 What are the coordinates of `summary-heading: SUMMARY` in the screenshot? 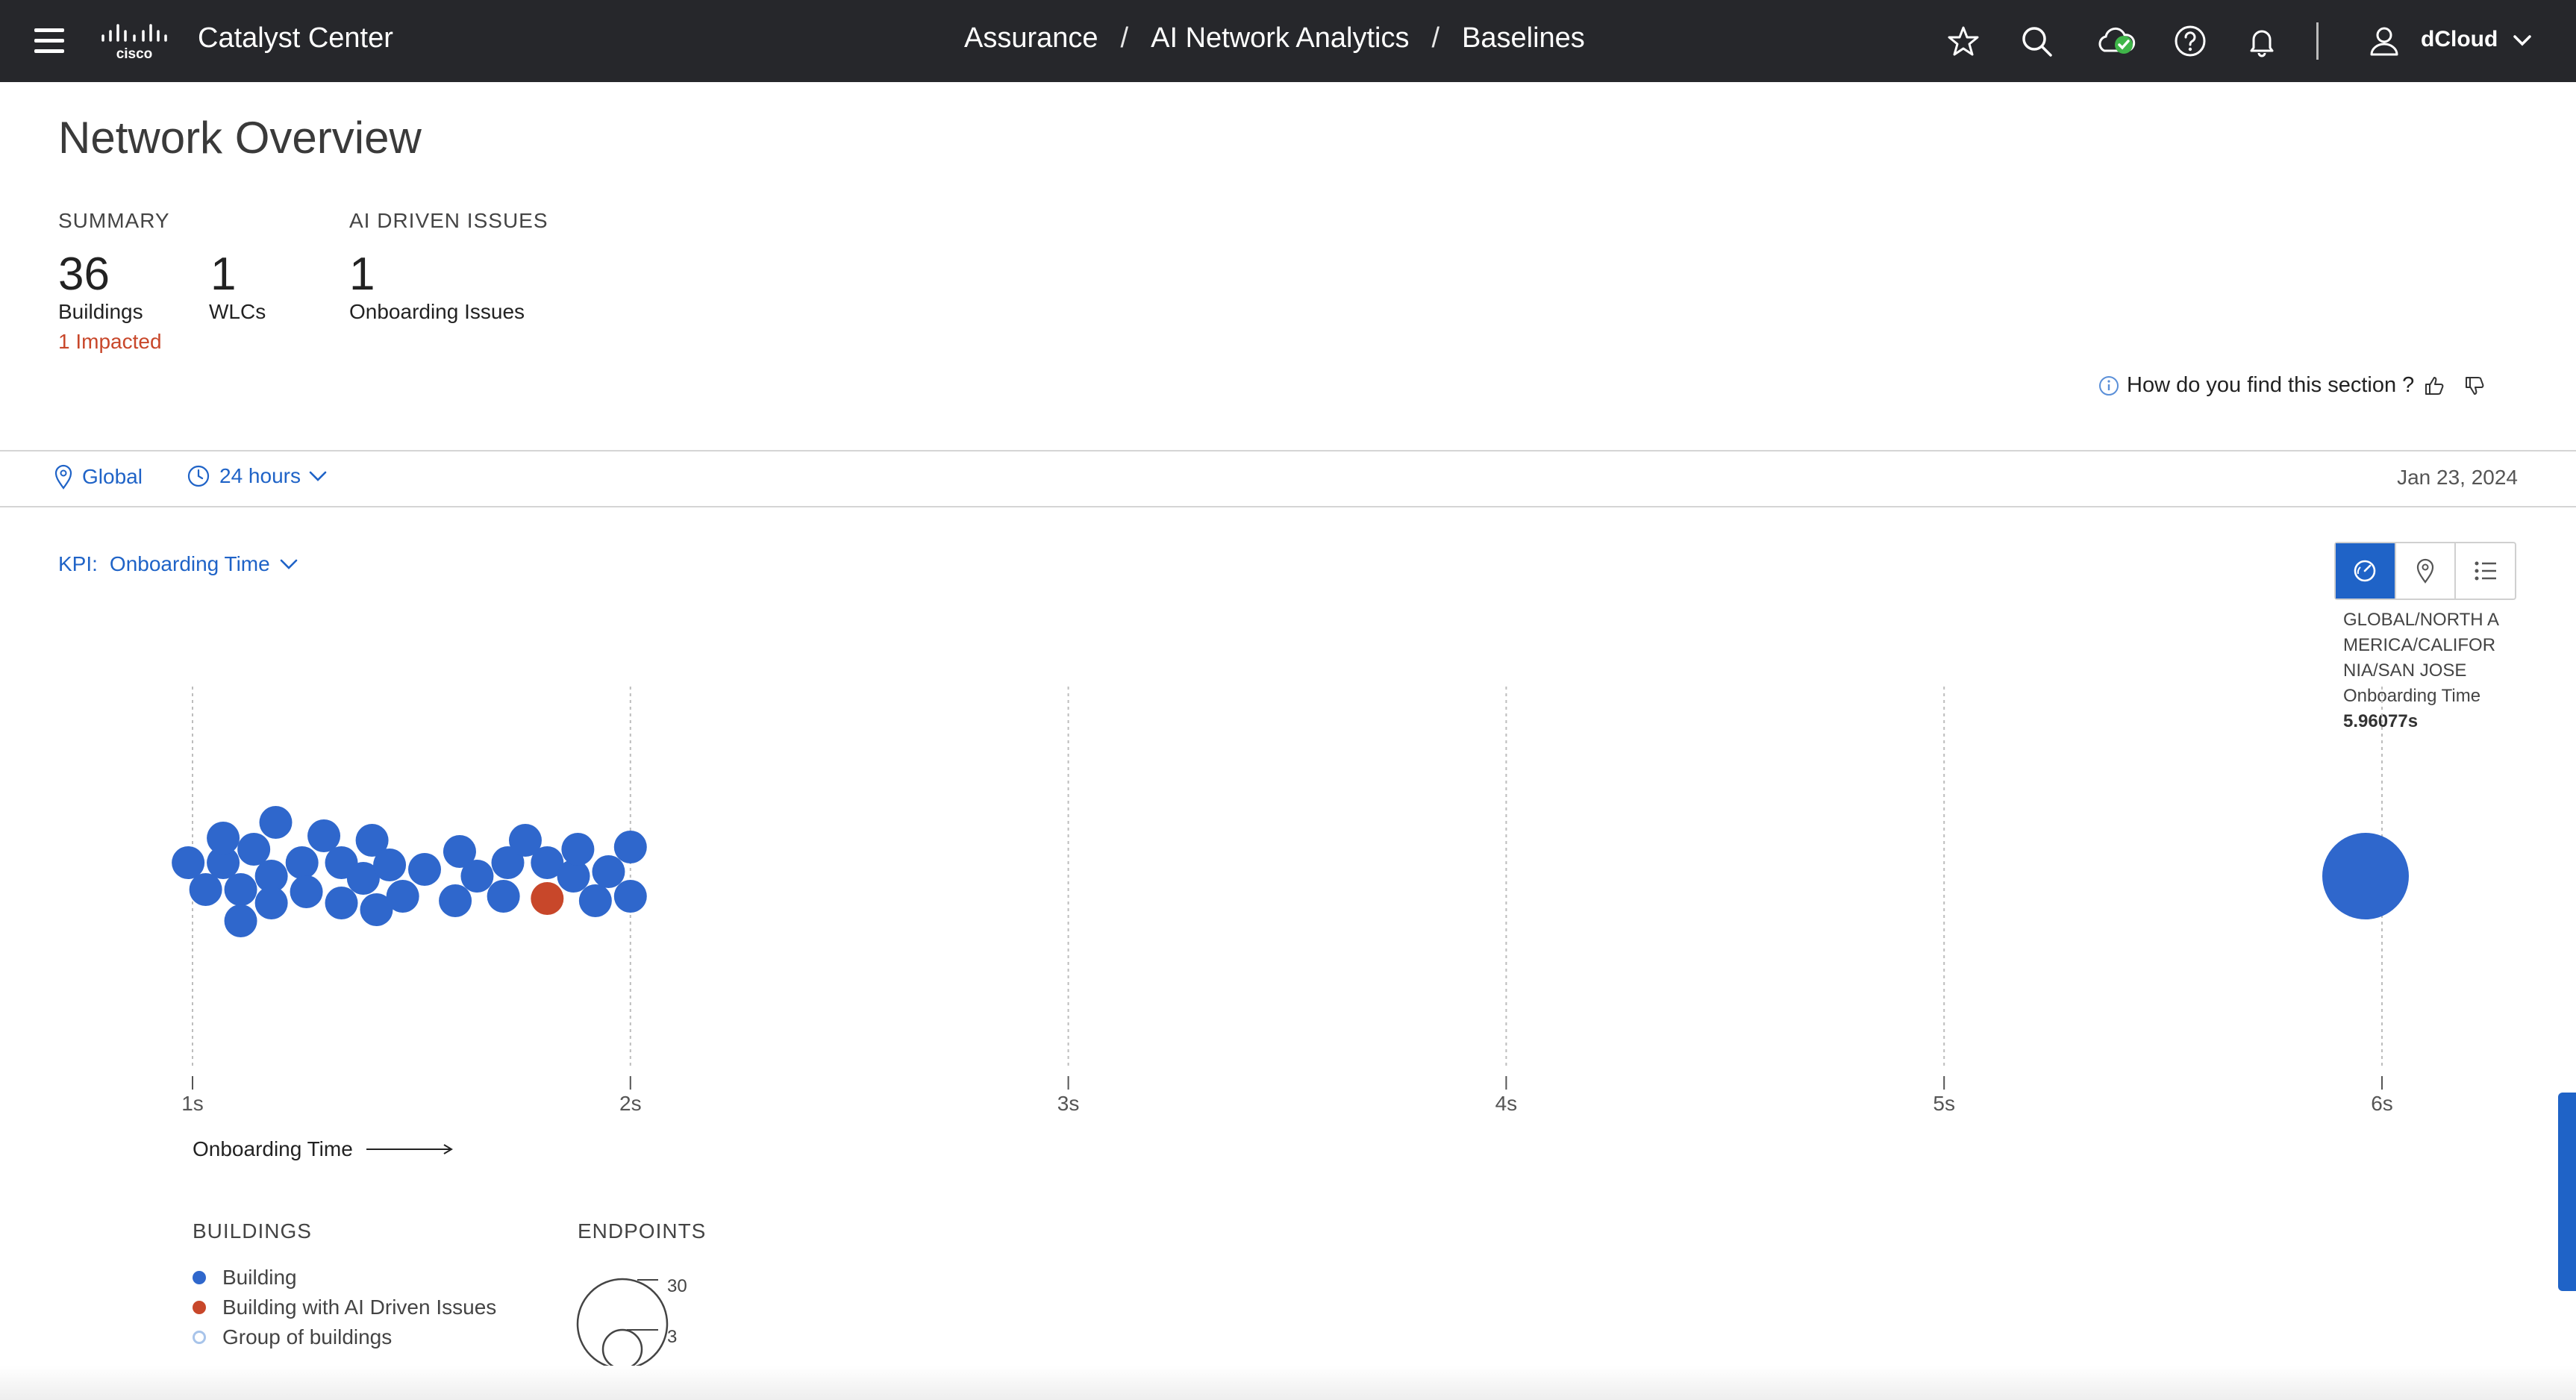 It's located at (114, 221).